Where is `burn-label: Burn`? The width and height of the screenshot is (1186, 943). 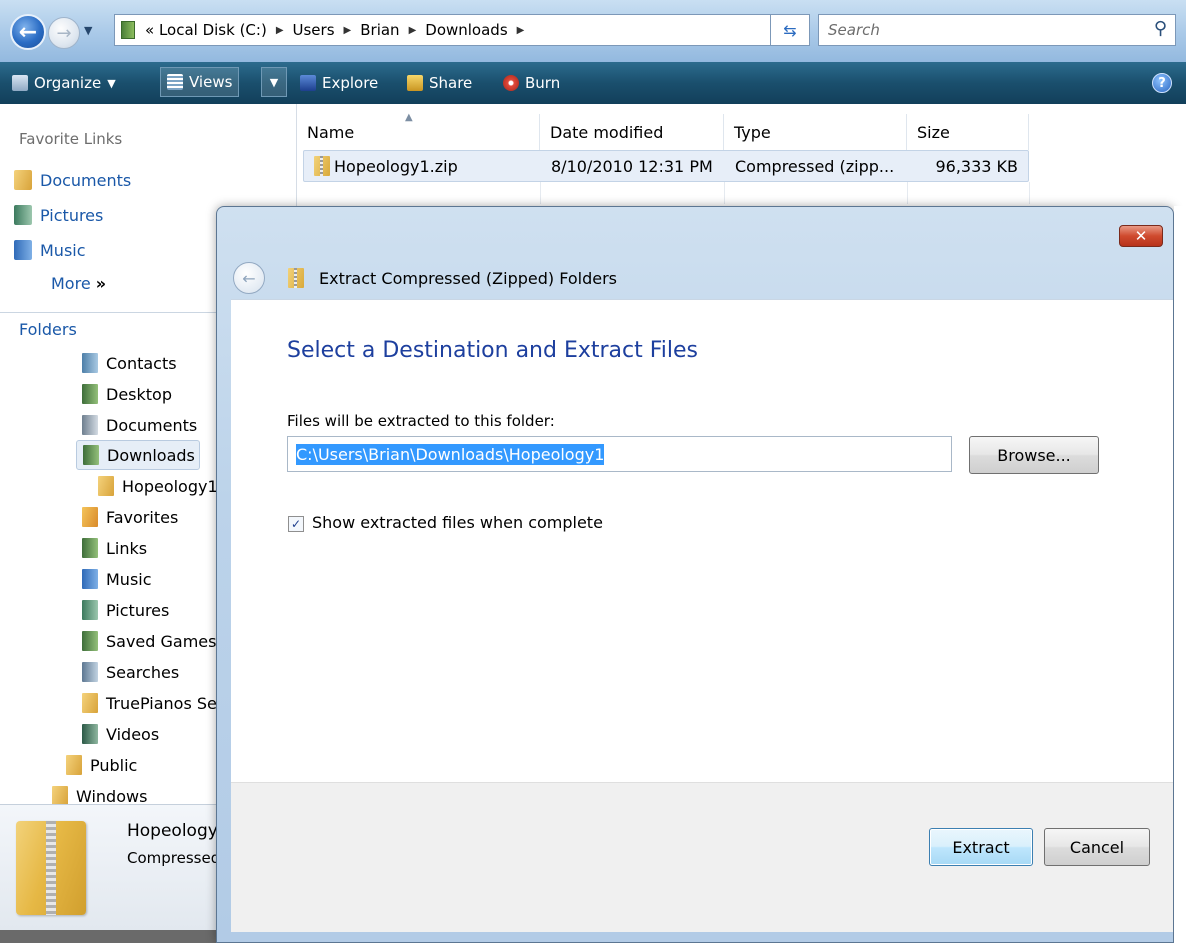
burn-label: Burn is located at coordinates (543, 83).